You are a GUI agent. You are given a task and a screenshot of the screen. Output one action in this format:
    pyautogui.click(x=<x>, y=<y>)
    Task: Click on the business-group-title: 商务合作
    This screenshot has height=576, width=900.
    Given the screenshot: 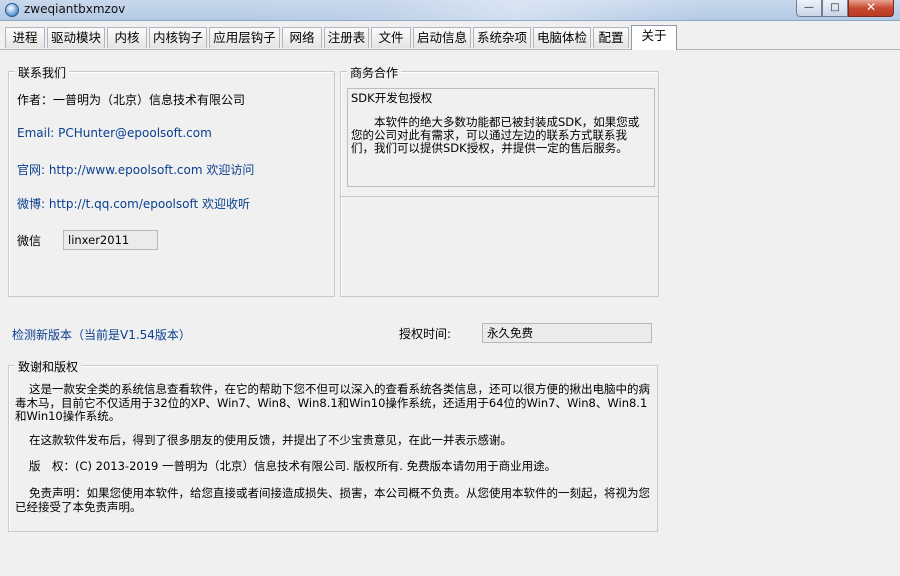 What is the action you would take?
    pyautogui.click(x=374, y=72)
    